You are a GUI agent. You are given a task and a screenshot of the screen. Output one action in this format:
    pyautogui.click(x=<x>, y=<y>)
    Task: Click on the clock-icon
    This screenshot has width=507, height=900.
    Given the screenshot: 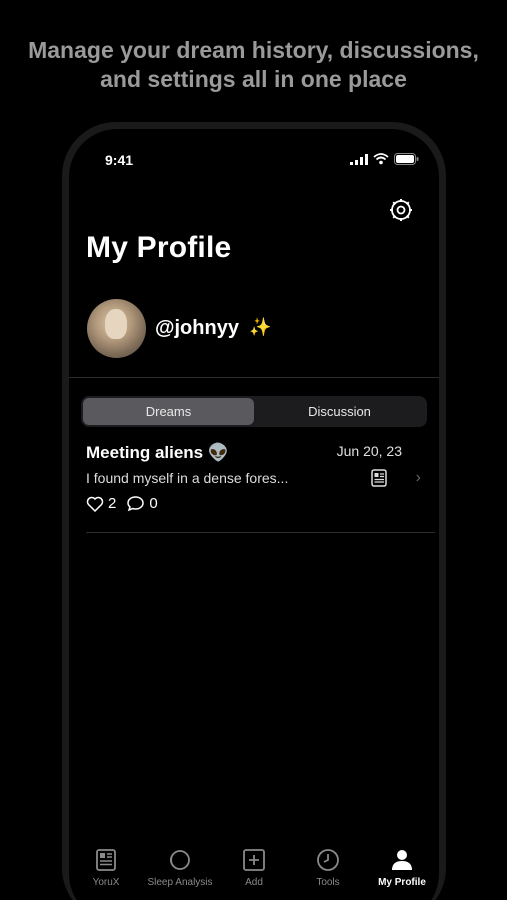 What is the action you would take?
    pyautogui.click(x=328, y=860)
    